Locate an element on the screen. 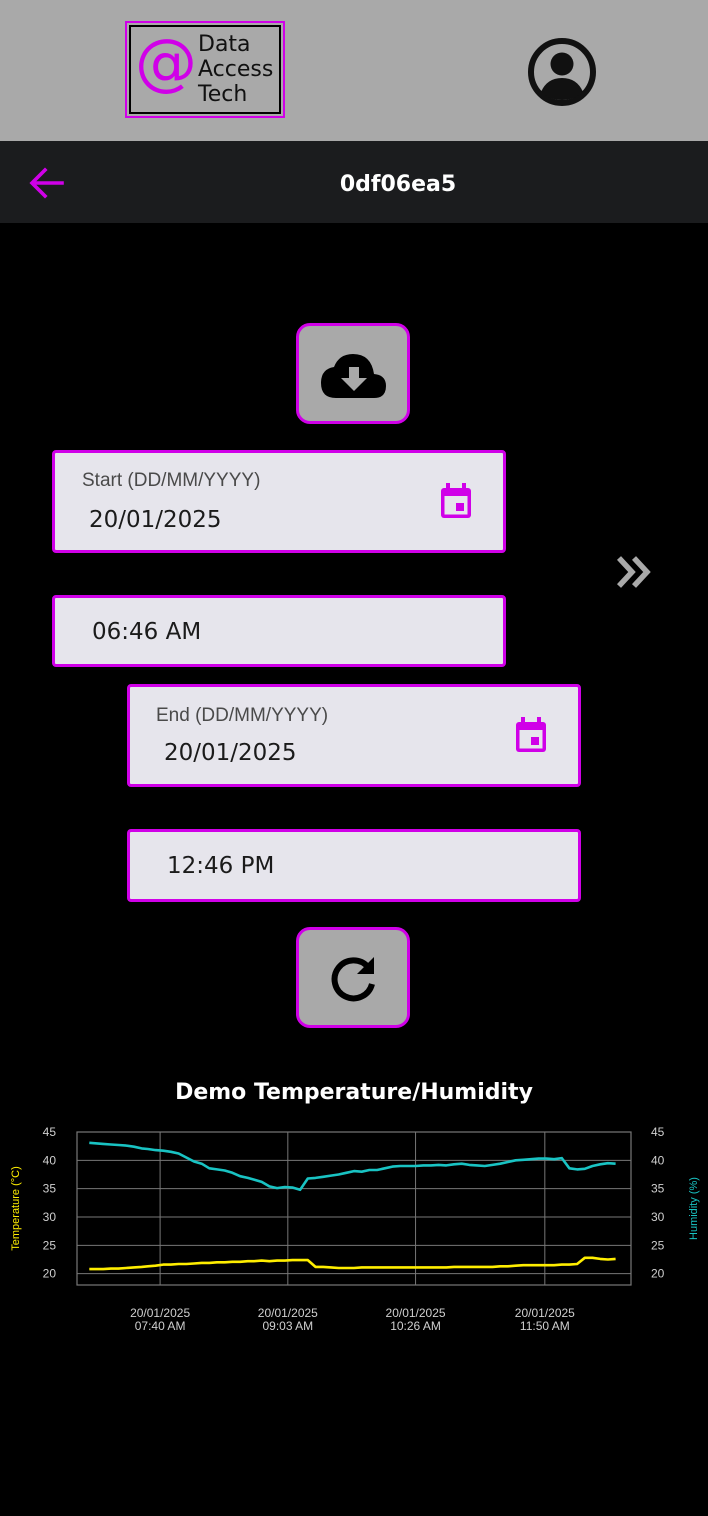 This screenshot has width=708, height=1516. y-tick-label-left: 20 is located at coordinates (50, 1274).